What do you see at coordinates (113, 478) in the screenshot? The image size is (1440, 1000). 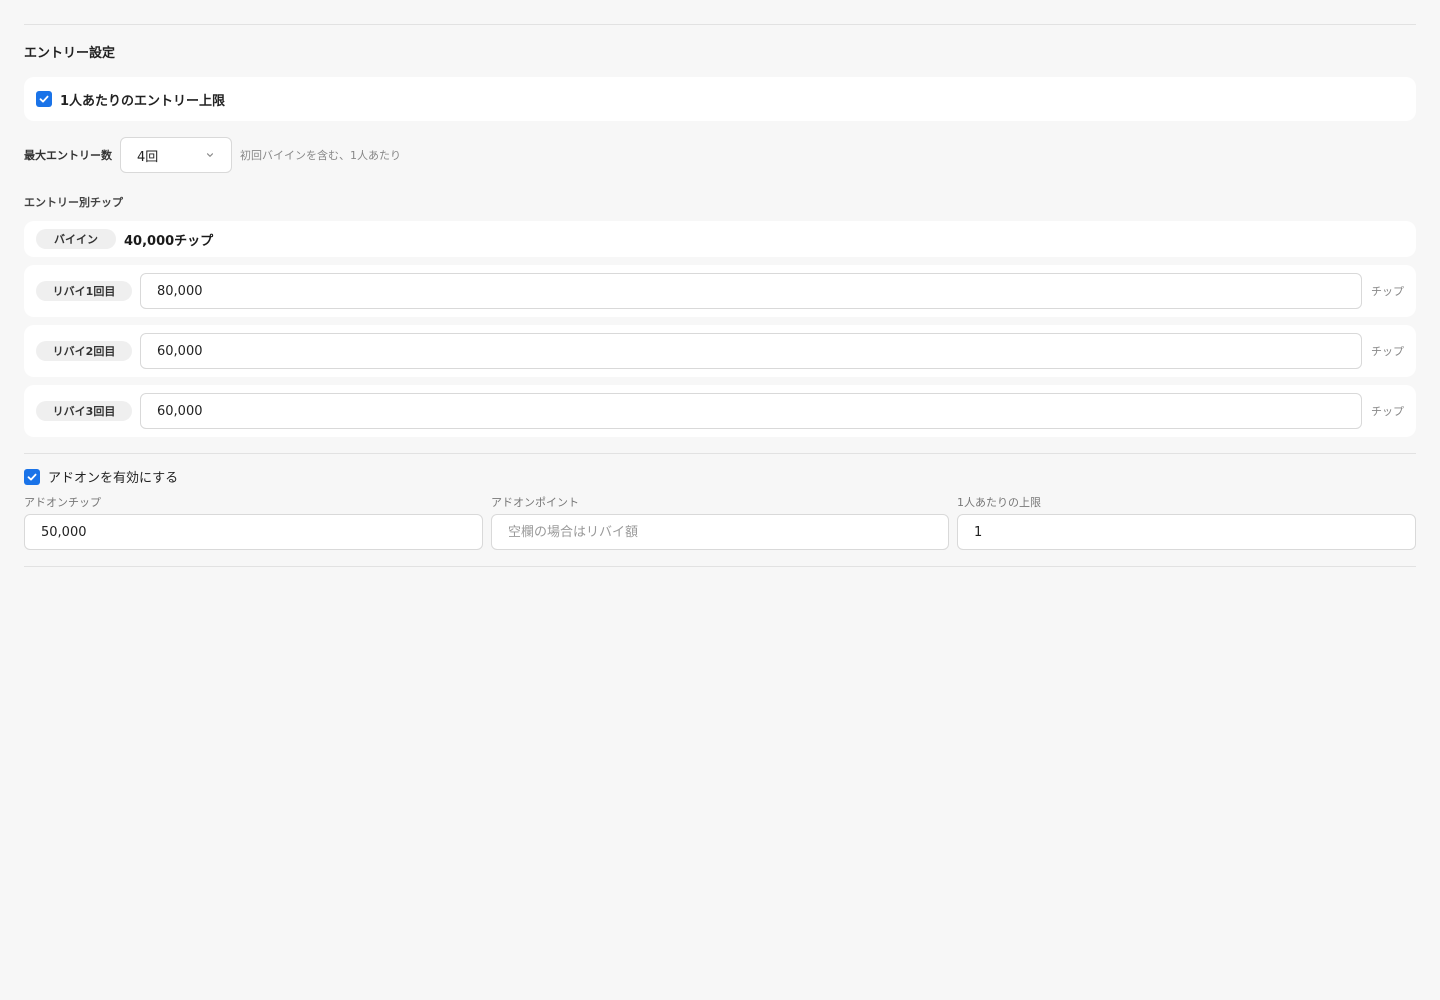 I see `addon-enable-label: アドオンを有効にする` at bounding box center [113, 478].